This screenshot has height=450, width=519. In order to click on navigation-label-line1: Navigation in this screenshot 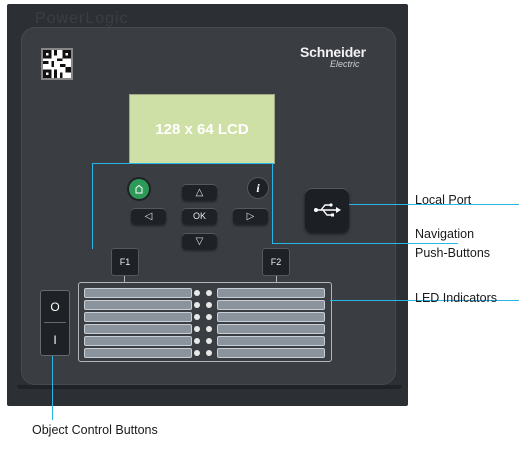, I will do `click(445, 234)`.